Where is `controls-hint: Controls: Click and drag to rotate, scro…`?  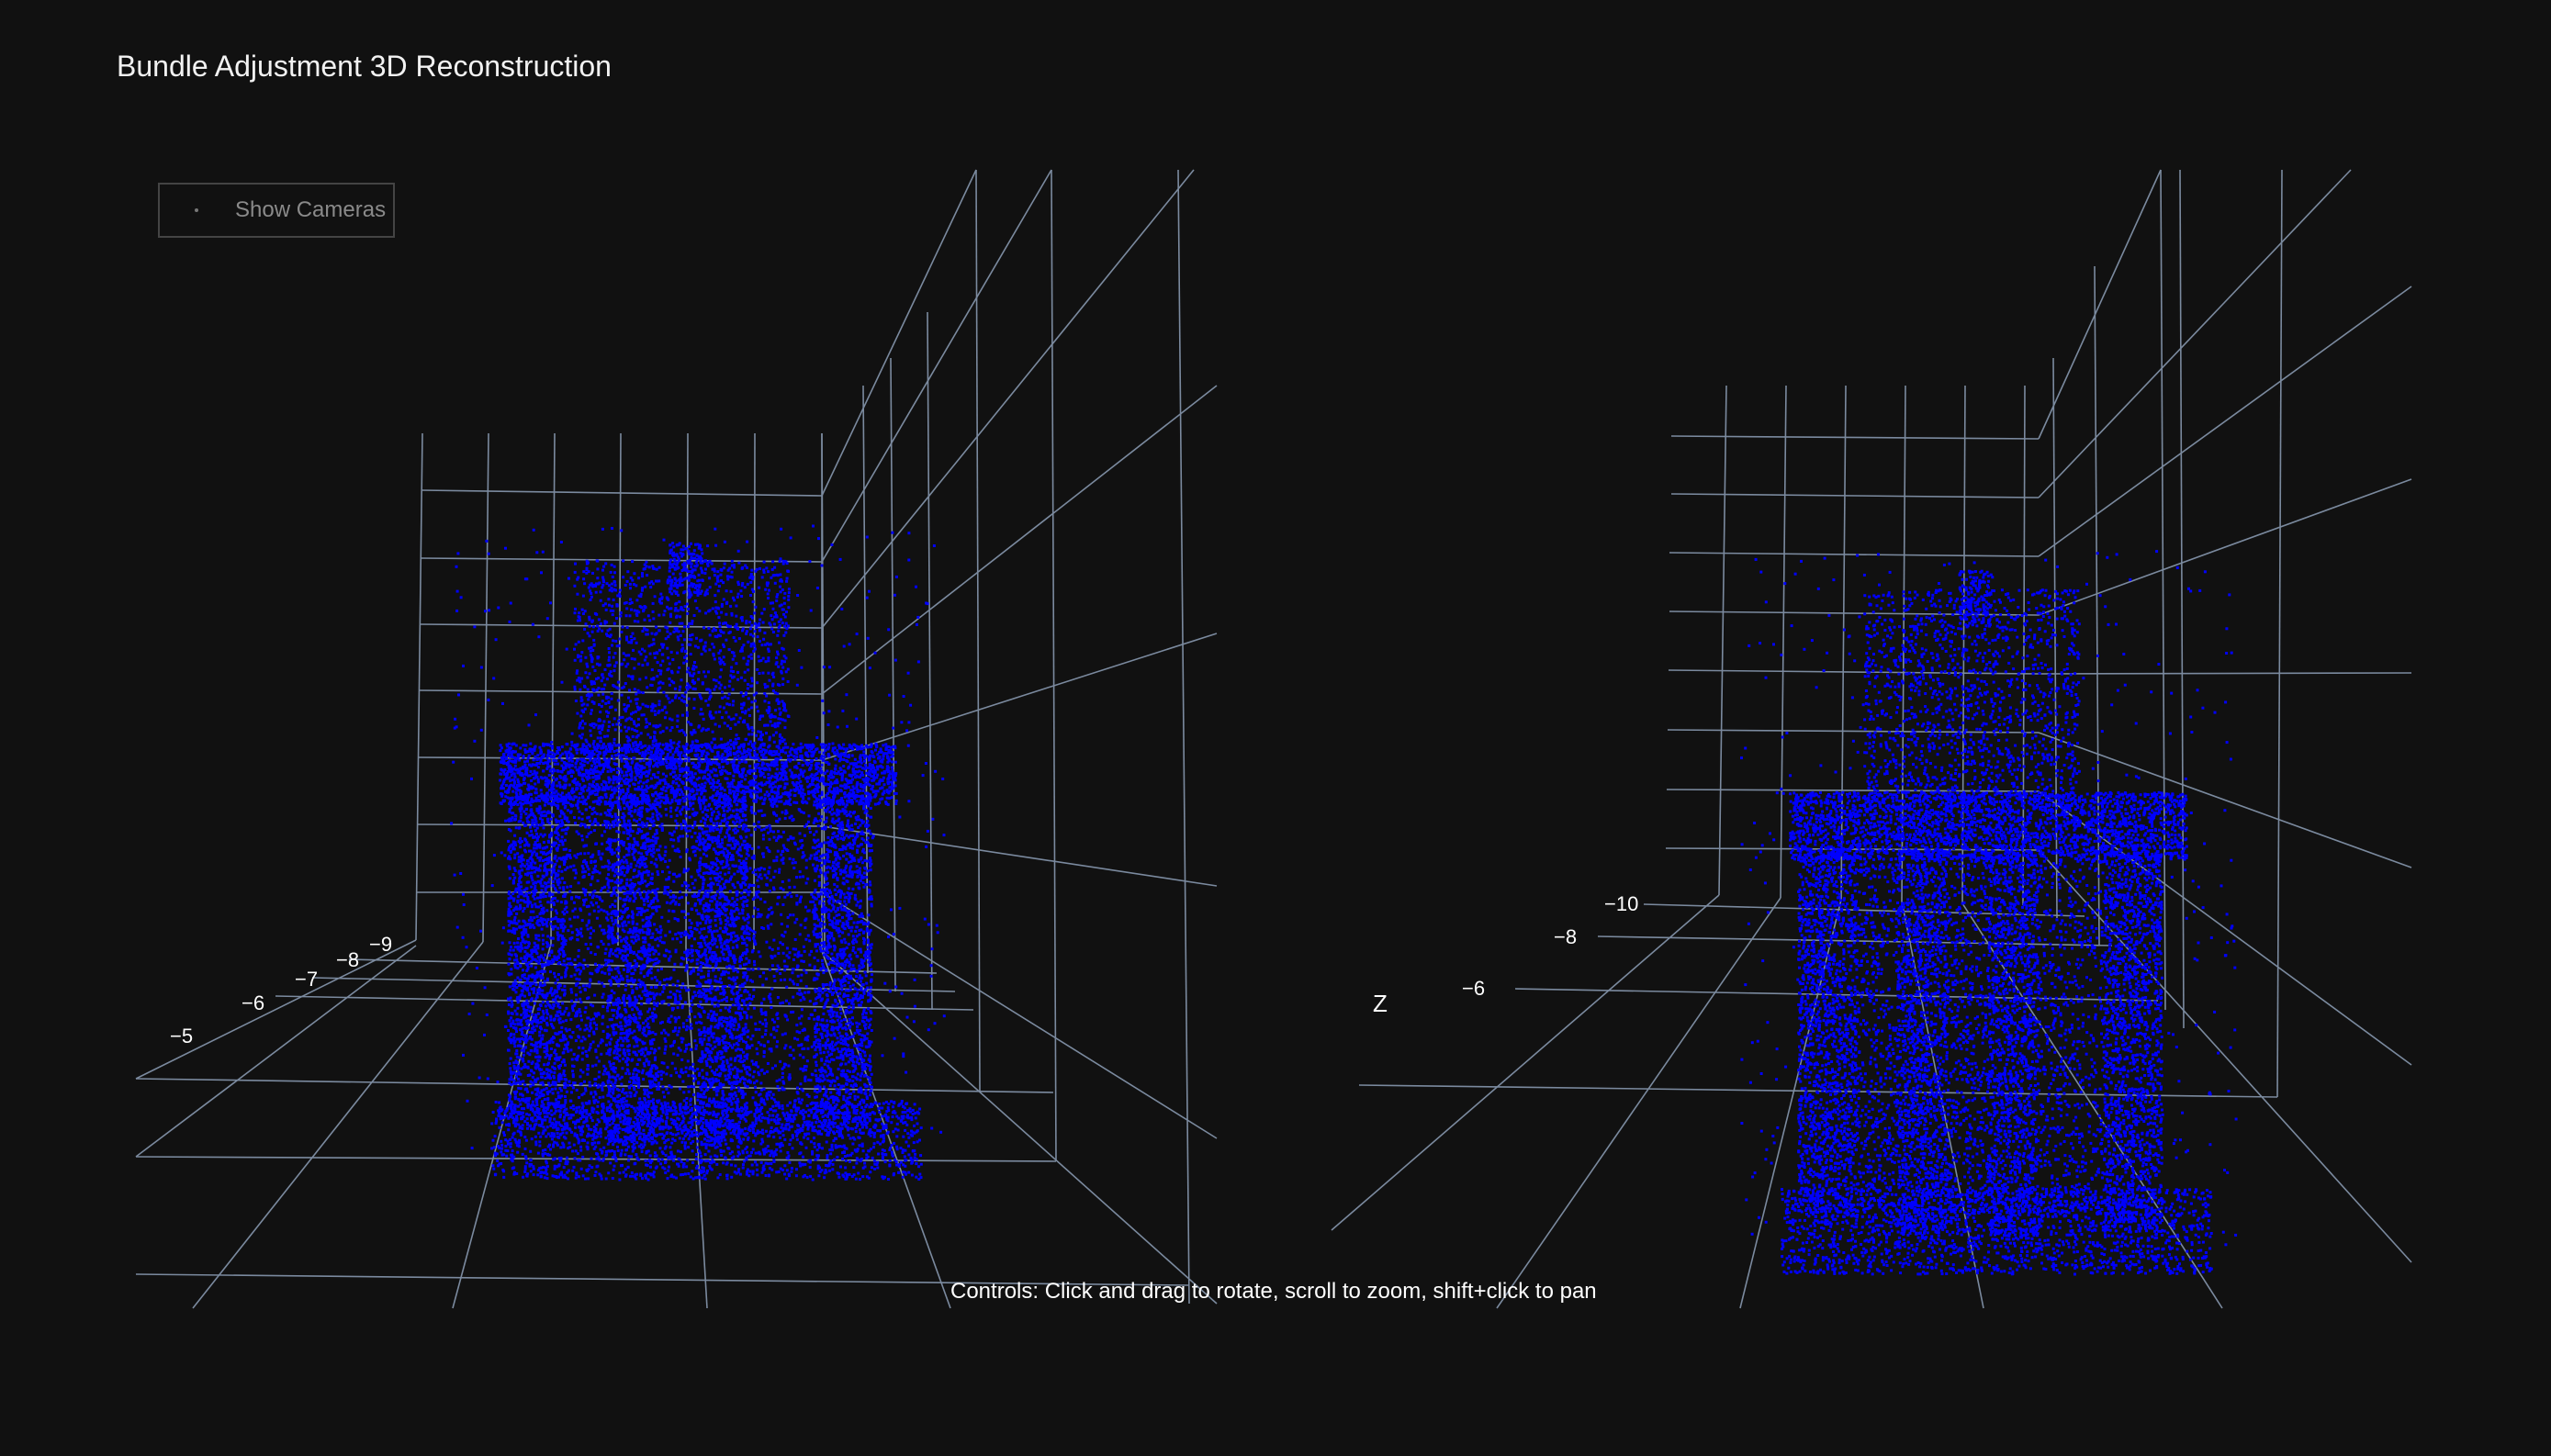 controls-hint: Controls: Click and drag to rotate, scro… is located at coordinates (1273, 1292).